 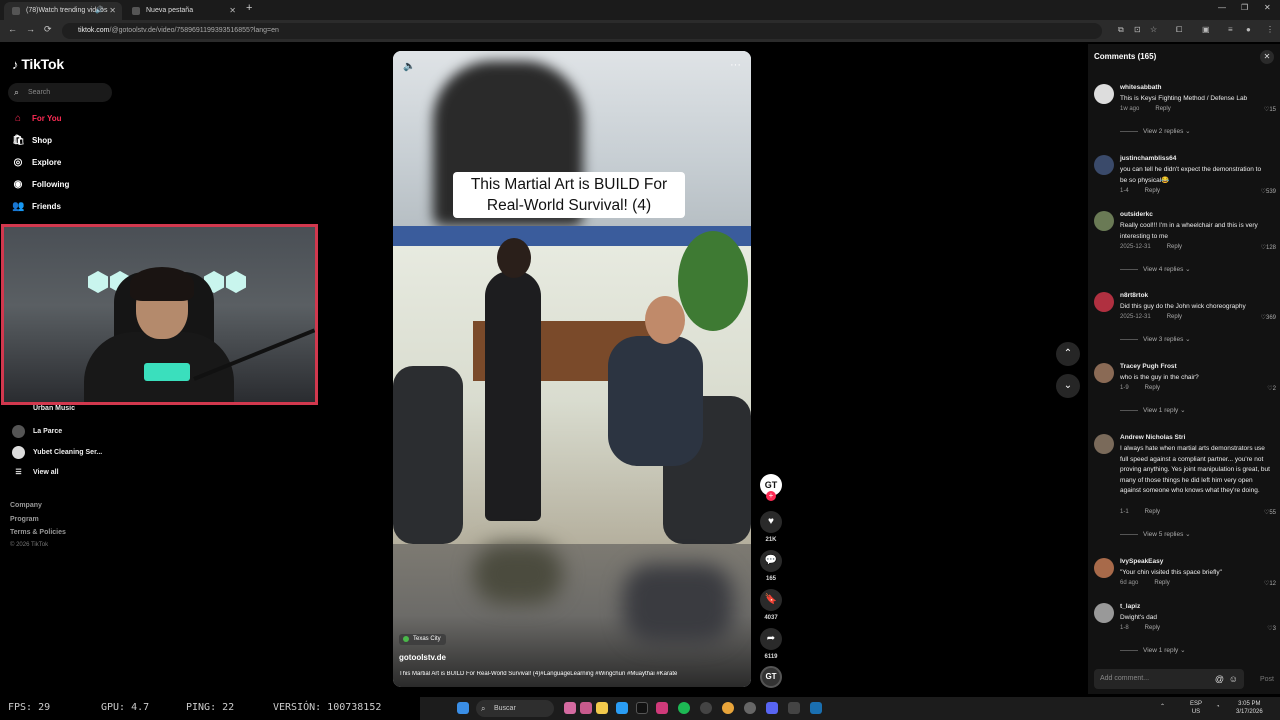 I want to click on extensions-icon: ⧠, so click(x=1179, y=30).